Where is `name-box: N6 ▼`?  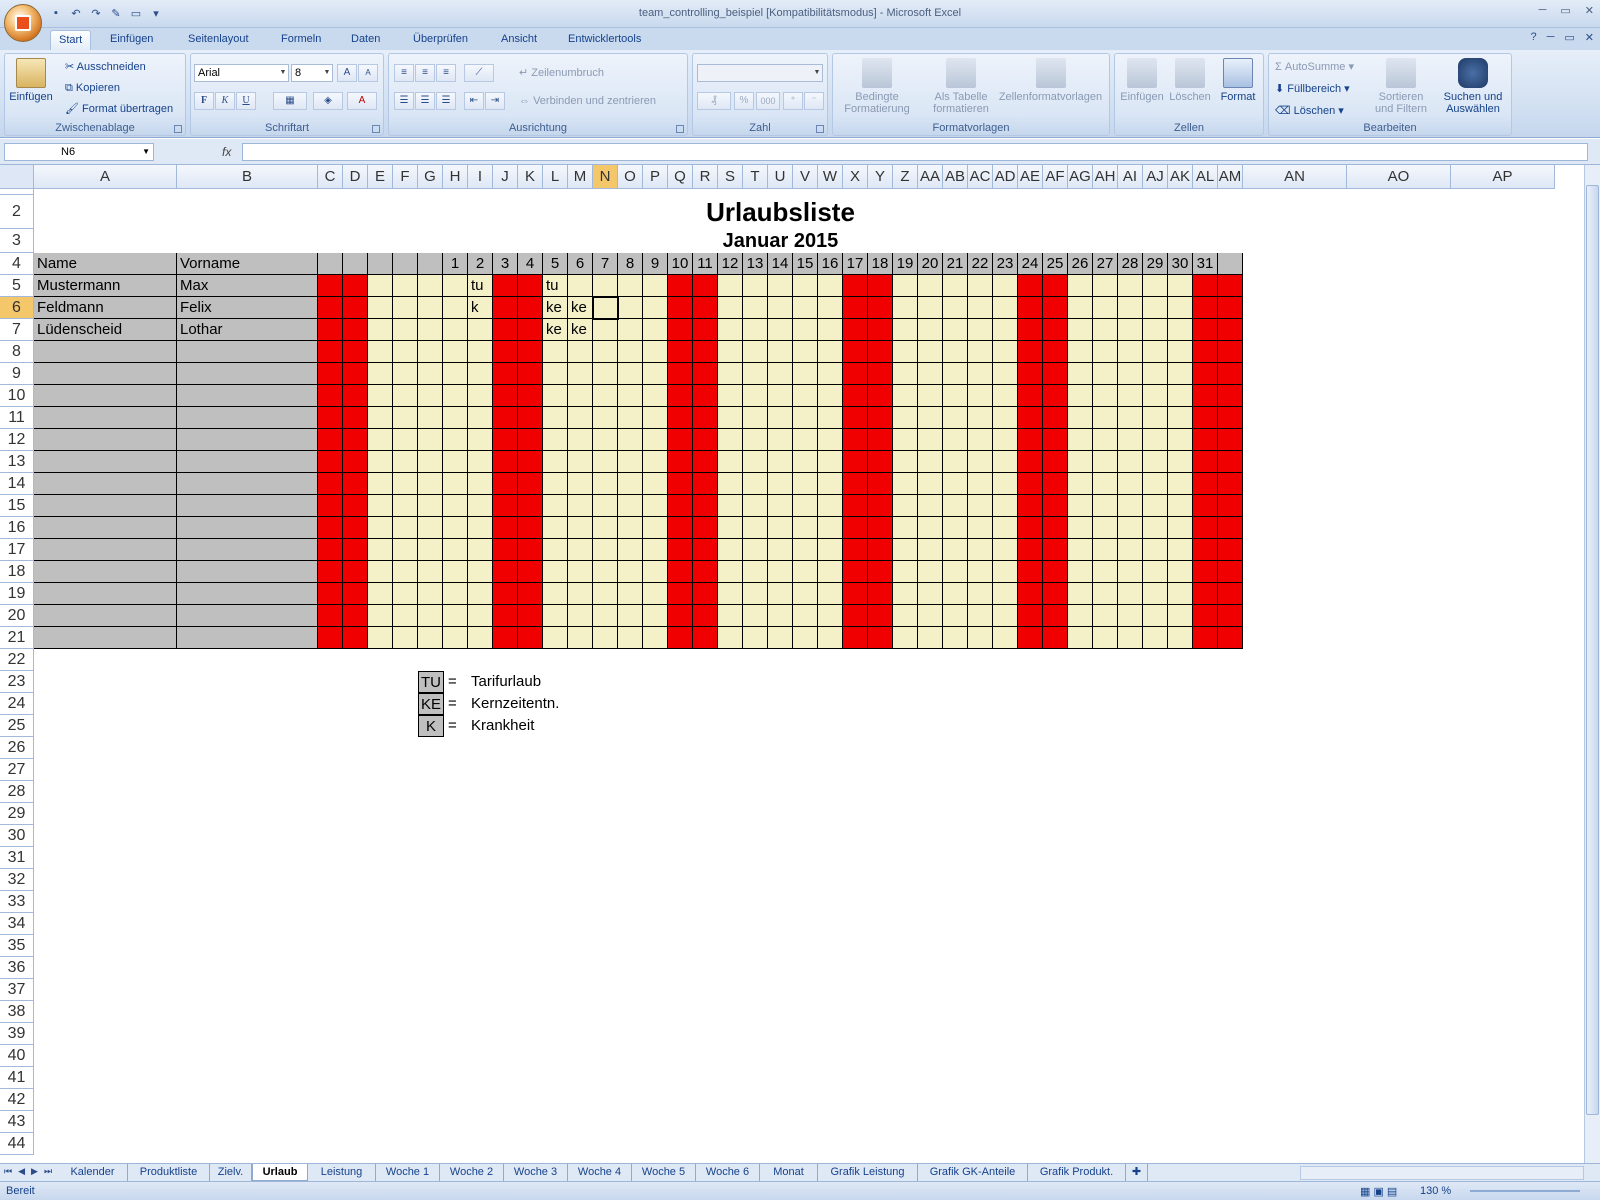 name-box: N6 ▼ is located at coordinates (79, 152).